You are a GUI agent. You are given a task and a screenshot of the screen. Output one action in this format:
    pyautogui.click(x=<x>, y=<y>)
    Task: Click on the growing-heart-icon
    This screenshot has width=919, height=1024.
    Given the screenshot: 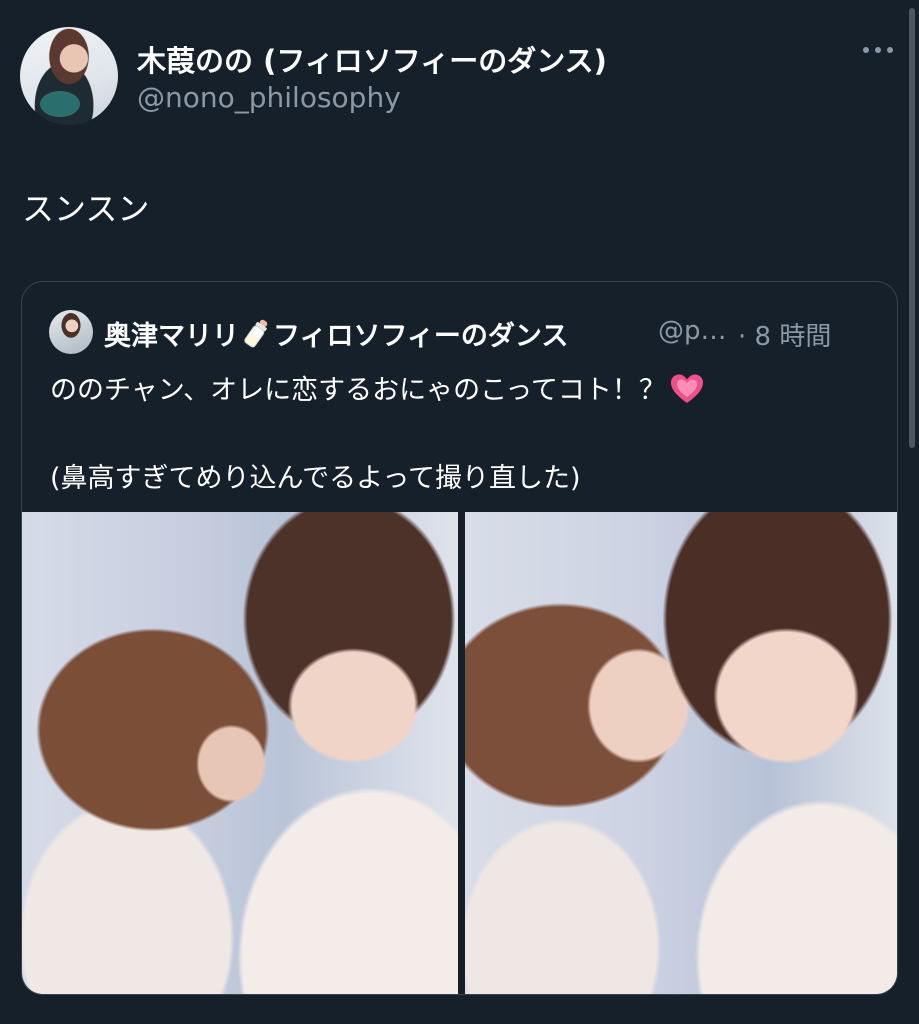 What is the action you would take?
    pyautogui.click(x=686, y=388)
    